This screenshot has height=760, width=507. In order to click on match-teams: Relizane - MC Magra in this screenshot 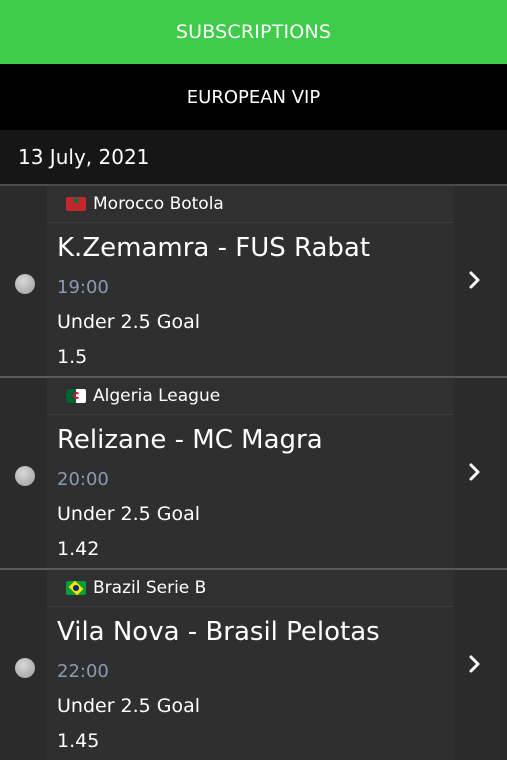, I will do `click(190, 440)`.